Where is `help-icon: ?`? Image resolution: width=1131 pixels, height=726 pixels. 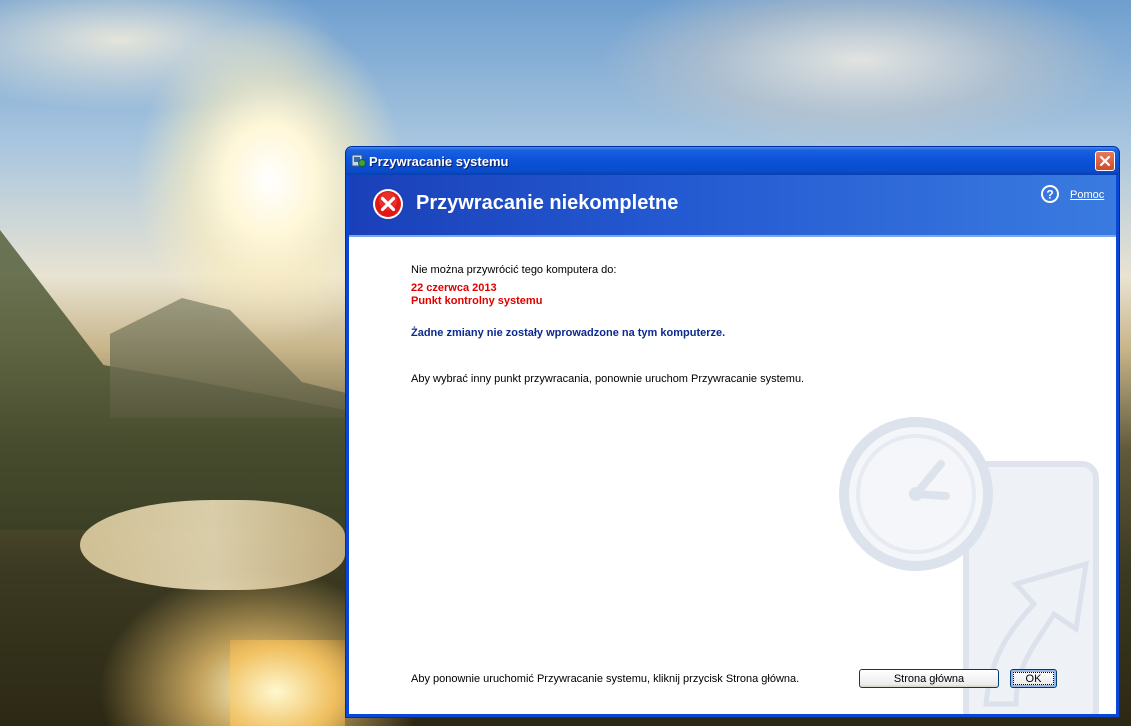
help-icon: ? is located at coordinates (1050, 194).